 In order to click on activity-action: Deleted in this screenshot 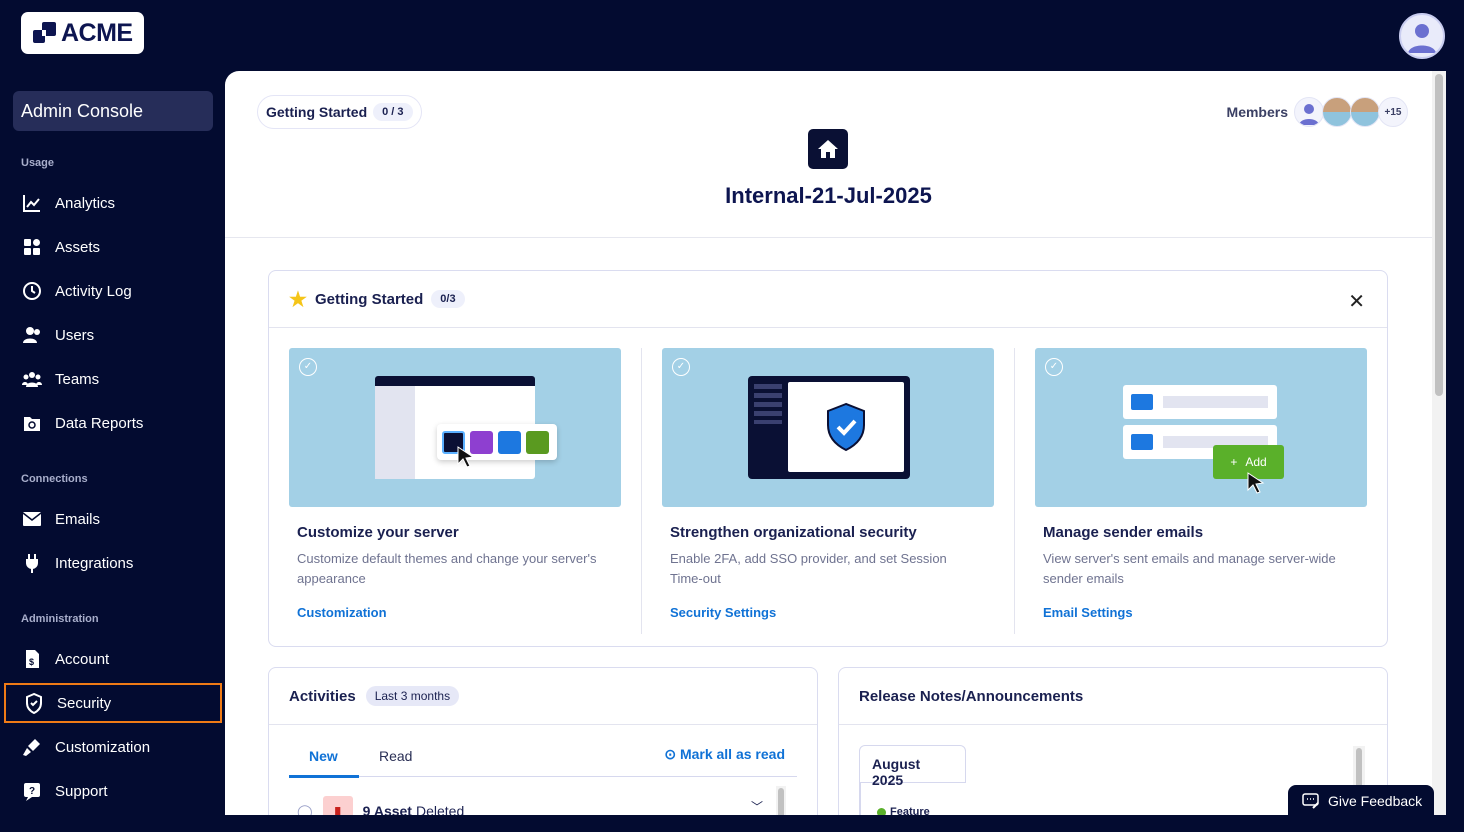, I will do `click(440, 809)`.